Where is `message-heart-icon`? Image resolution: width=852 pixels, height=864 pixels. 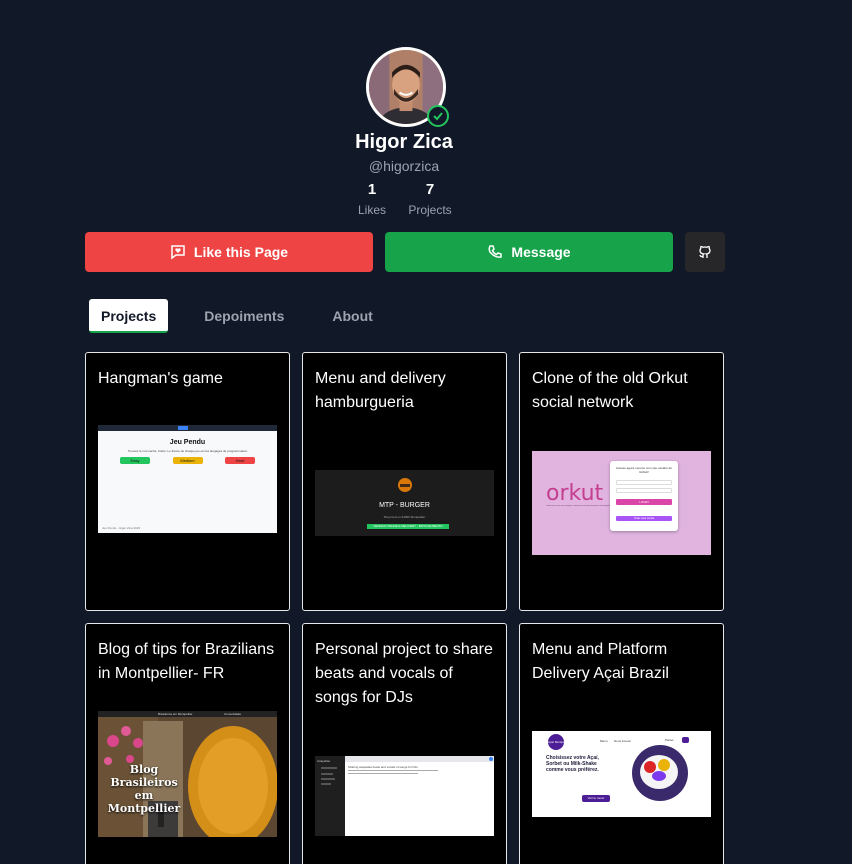 message-heart-icon is located at coordinates (178, 252).